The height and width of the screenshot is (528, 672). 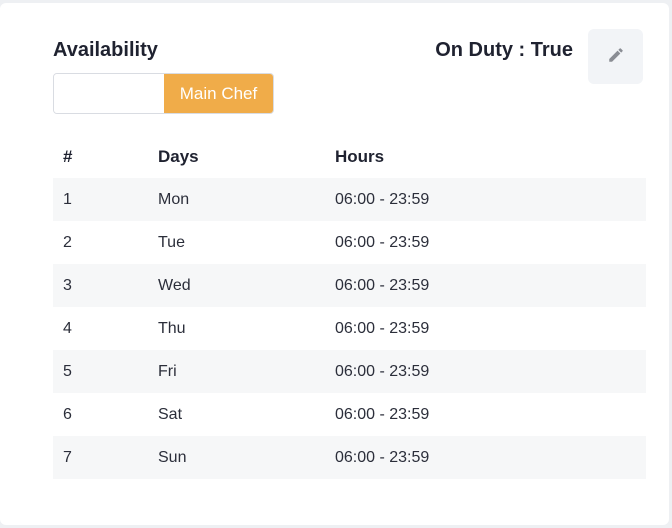 I want to click on edit-button, so click(x=615, y=56).